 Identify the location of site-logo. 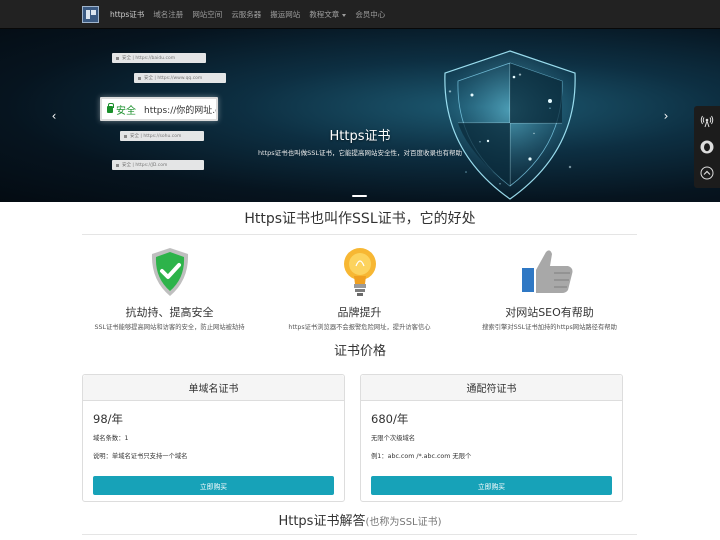
(90, 14).